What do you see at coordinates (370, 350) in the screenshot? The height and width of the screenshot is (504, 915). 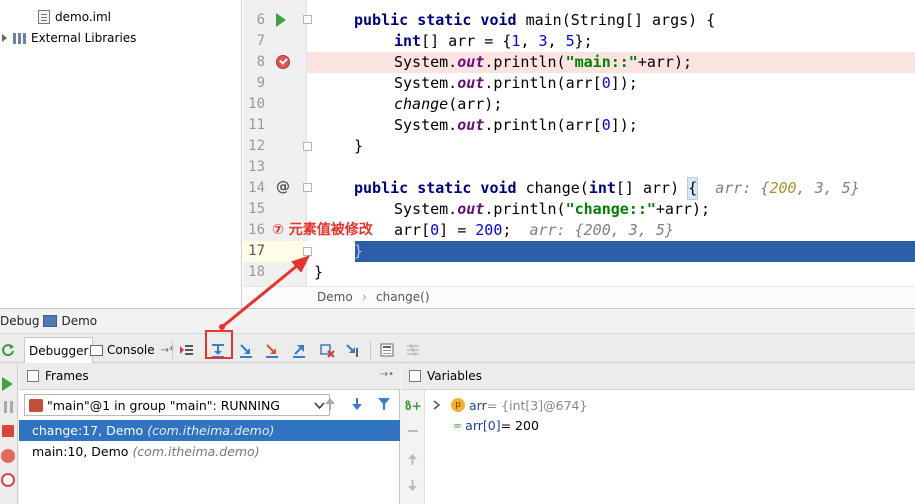 I see `toolbar-separator` at bounding box center [370, 350].